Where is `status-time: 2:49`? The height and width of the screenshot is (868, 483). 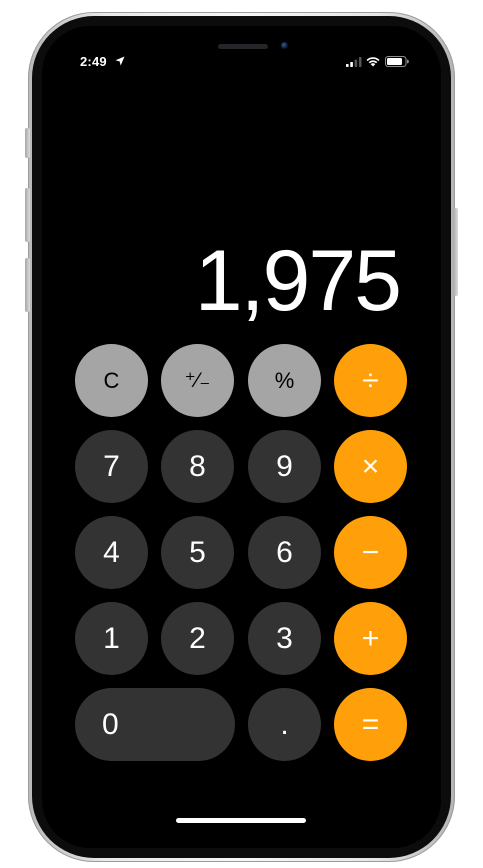 status-time: 2:49 is located at coordinates (93, 61).